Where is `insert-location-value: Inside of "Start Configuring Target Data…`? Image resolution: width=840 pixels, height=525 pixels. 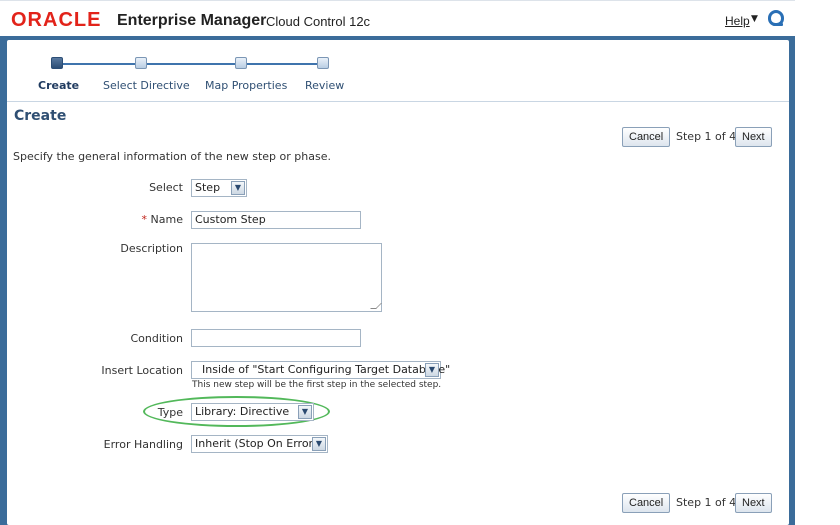 insert-location-value: Inside of "Start Configuring Target Data… is located at coordinates (326, 369).